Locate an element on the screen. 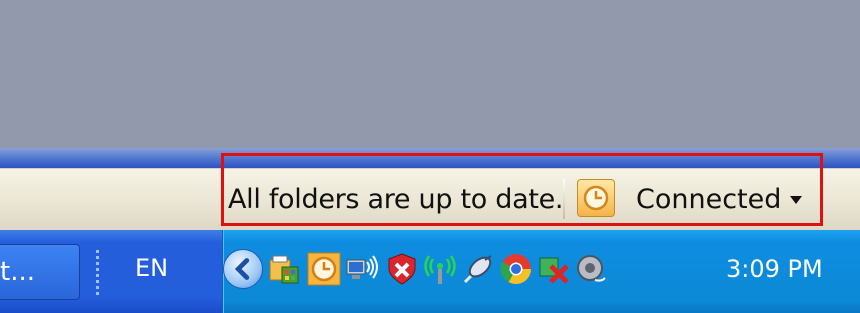 The width and height of the screenshot is (860, 313). security-shield-icon is located at coordinates (402, 269).